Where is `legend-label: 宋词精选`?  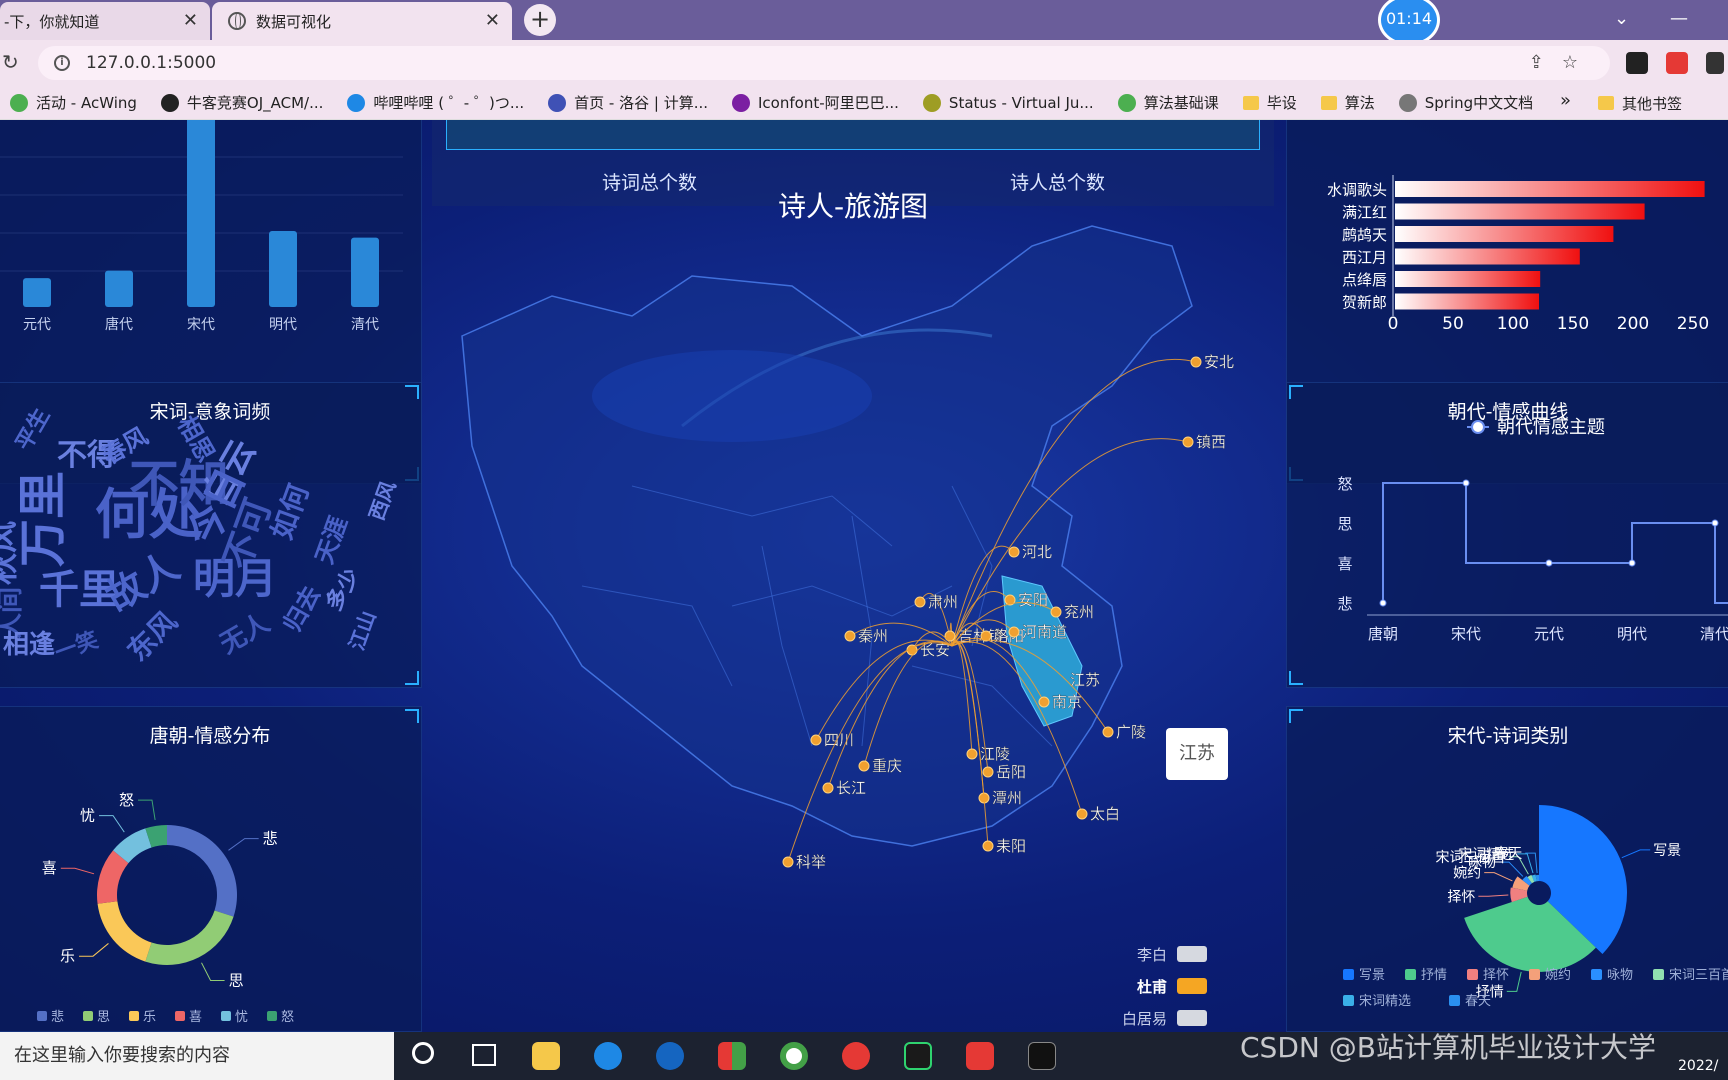
legend-label: 宋词精选 is located at coordinates (1385, 1001).